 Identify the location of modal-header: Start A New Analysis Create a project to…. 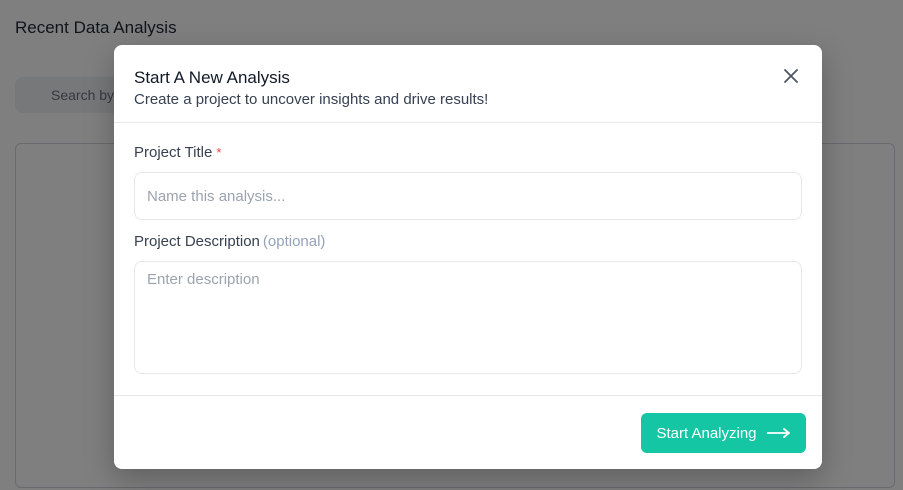
(468, 84).